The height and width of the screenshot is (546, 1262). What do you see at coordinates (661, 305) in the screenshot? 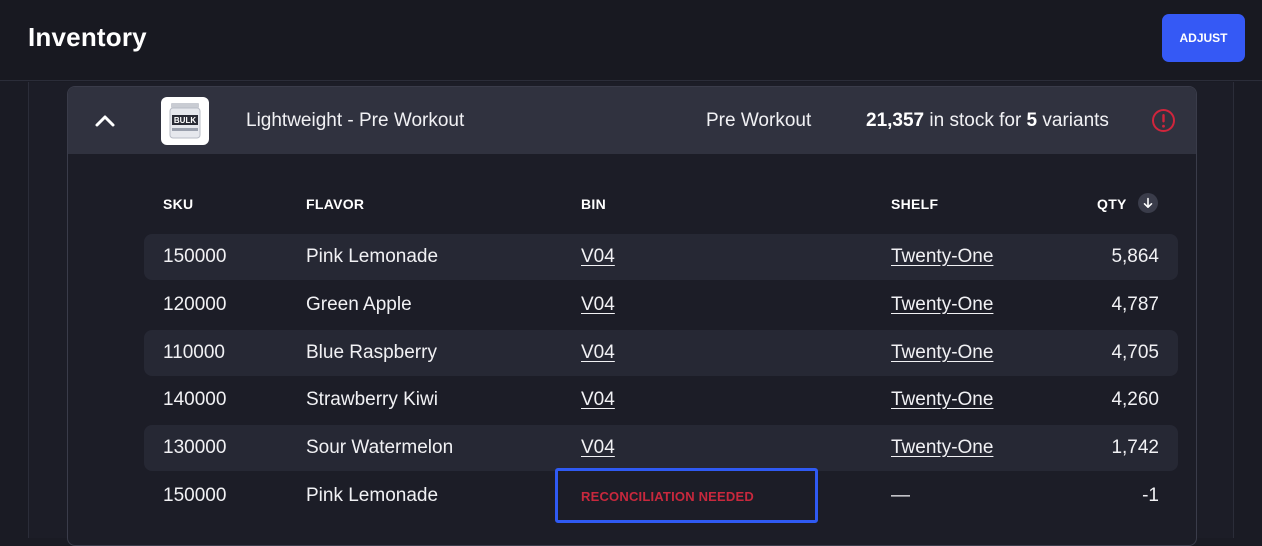
I see `table-row: 120000 Green Apple V04 Twenty-One 4,787` at bounding box center [661, 305].